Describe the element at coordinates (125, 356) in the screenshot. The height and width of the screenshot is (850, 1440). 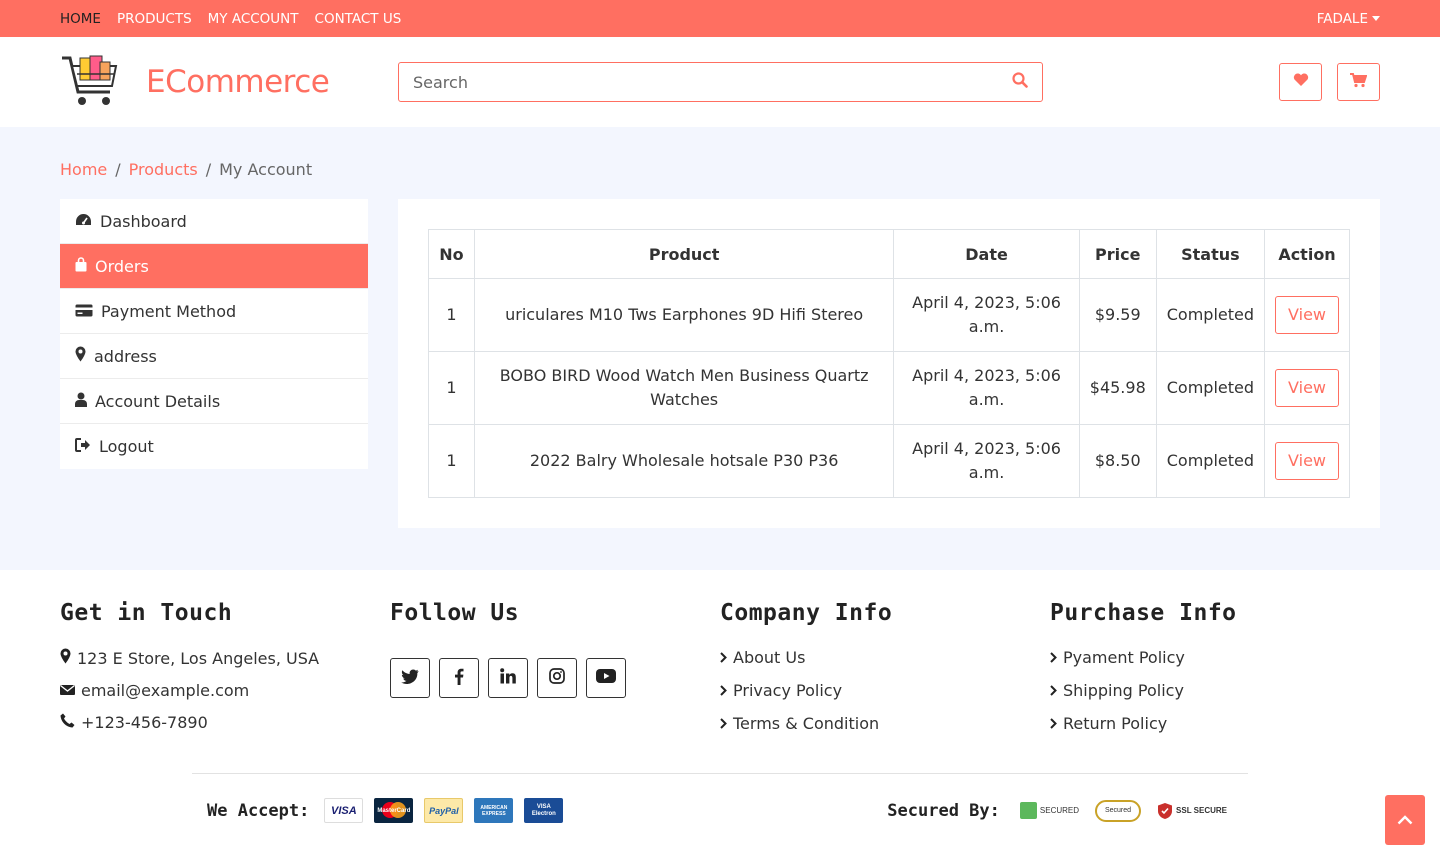
I see `sidebar-item-label: address` at that location.